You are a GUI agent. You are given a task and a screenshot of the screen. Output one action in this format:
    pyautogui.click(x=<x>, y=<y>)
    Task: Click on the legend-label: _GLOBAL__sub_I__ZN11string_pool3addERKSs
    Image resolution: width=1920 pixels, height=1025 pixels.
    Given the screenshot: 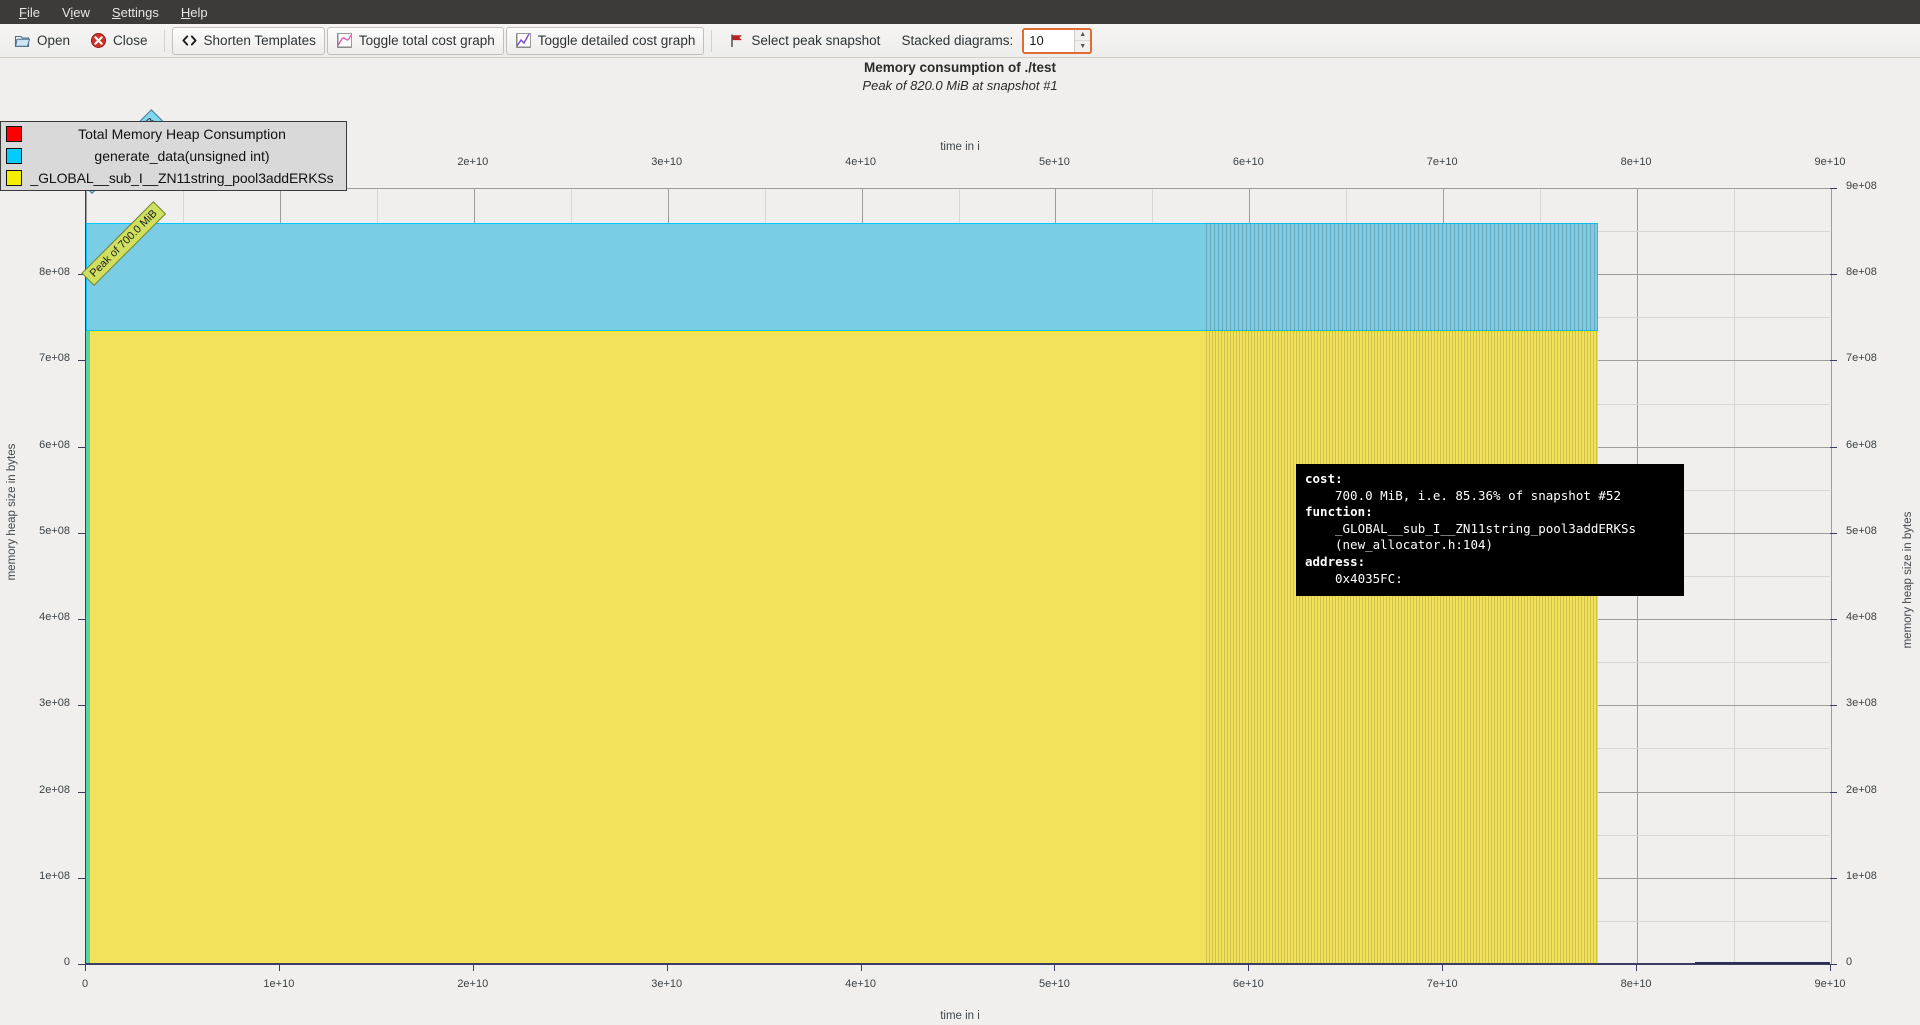 What is the action you would take?
    pyautogui.click(x=182, y=178)
    